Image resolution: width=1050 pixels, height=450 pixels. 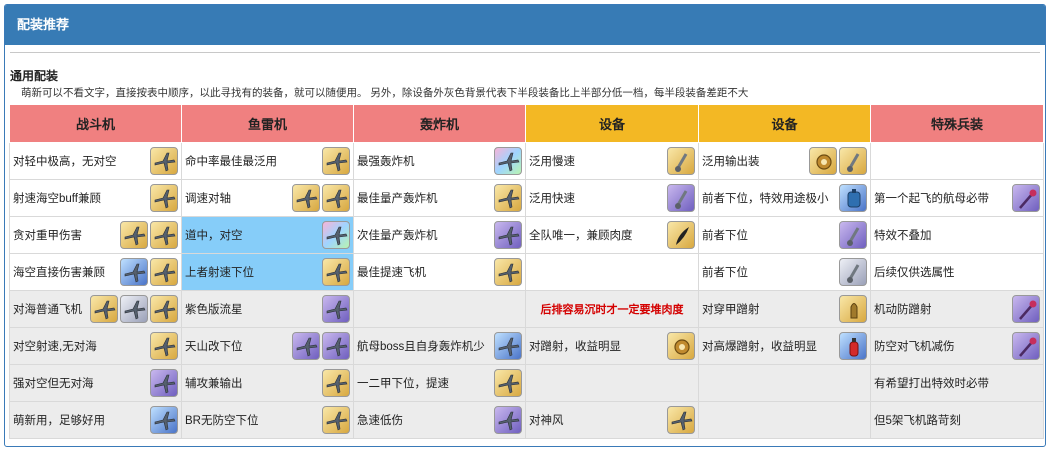 I want to click on cell-text: 但5架飞机路苛刻, so click(x=917, y=421).